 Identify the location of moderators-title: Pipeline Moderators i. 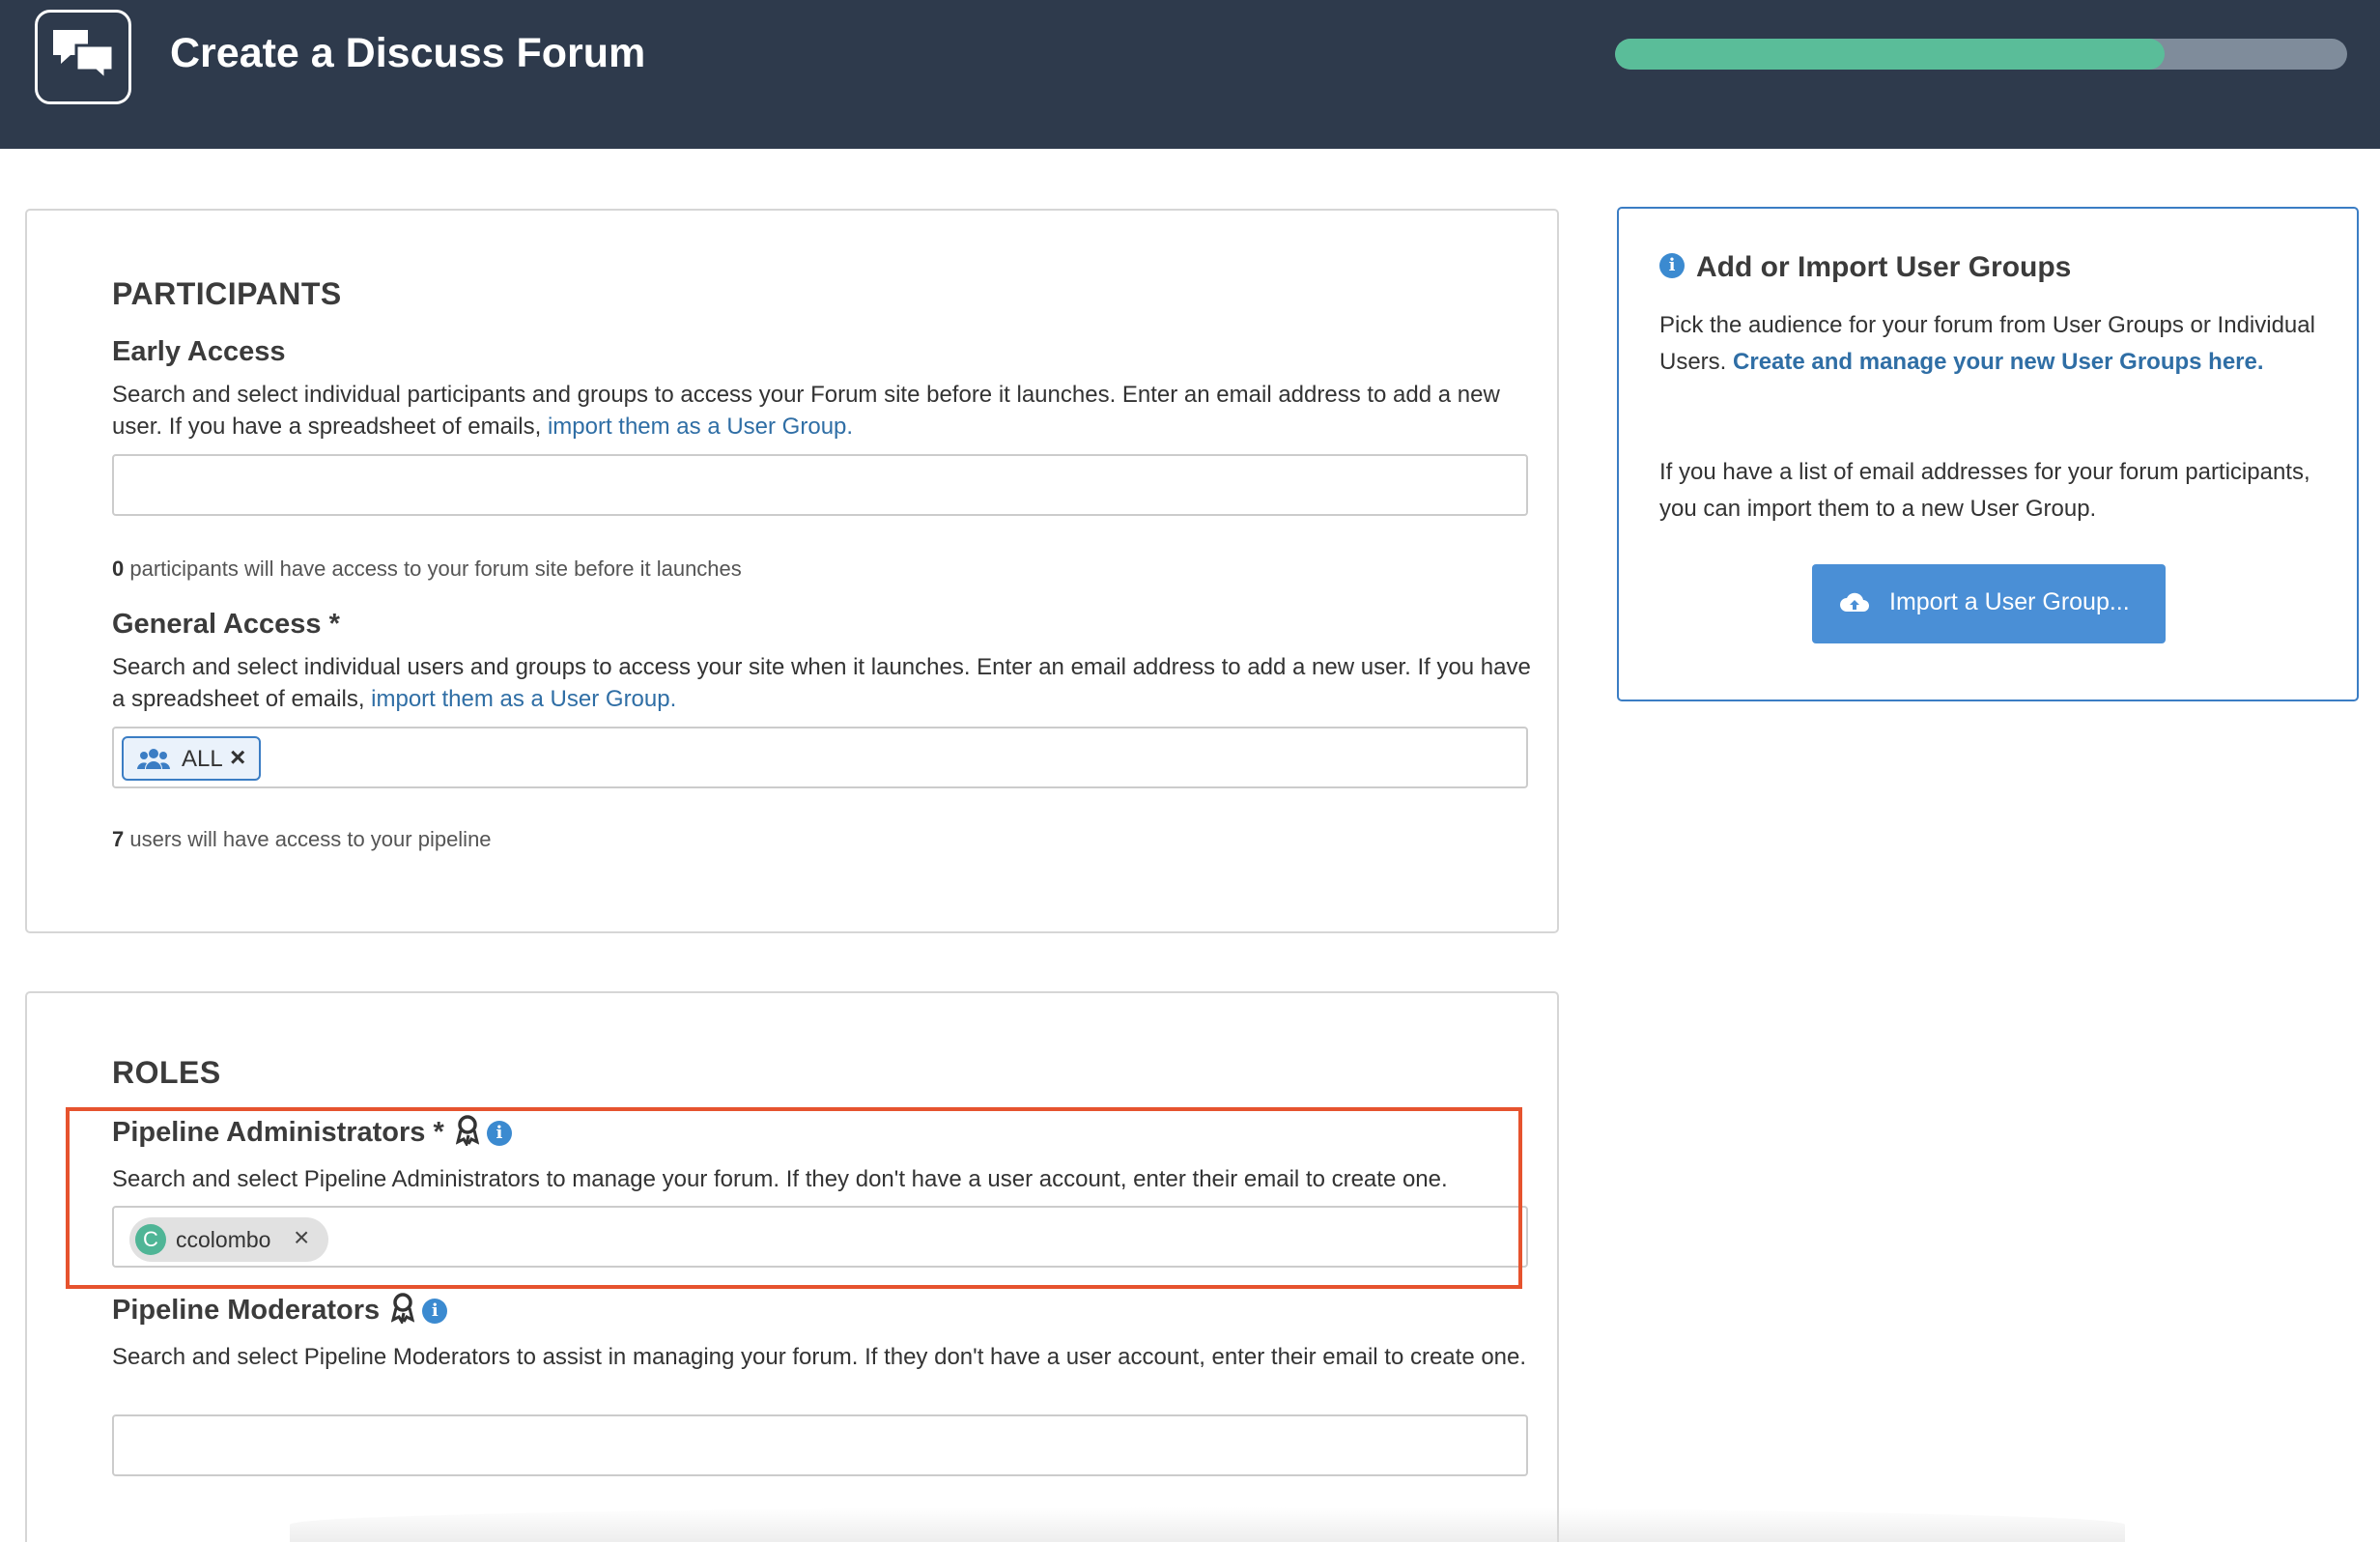
(280, 1310).